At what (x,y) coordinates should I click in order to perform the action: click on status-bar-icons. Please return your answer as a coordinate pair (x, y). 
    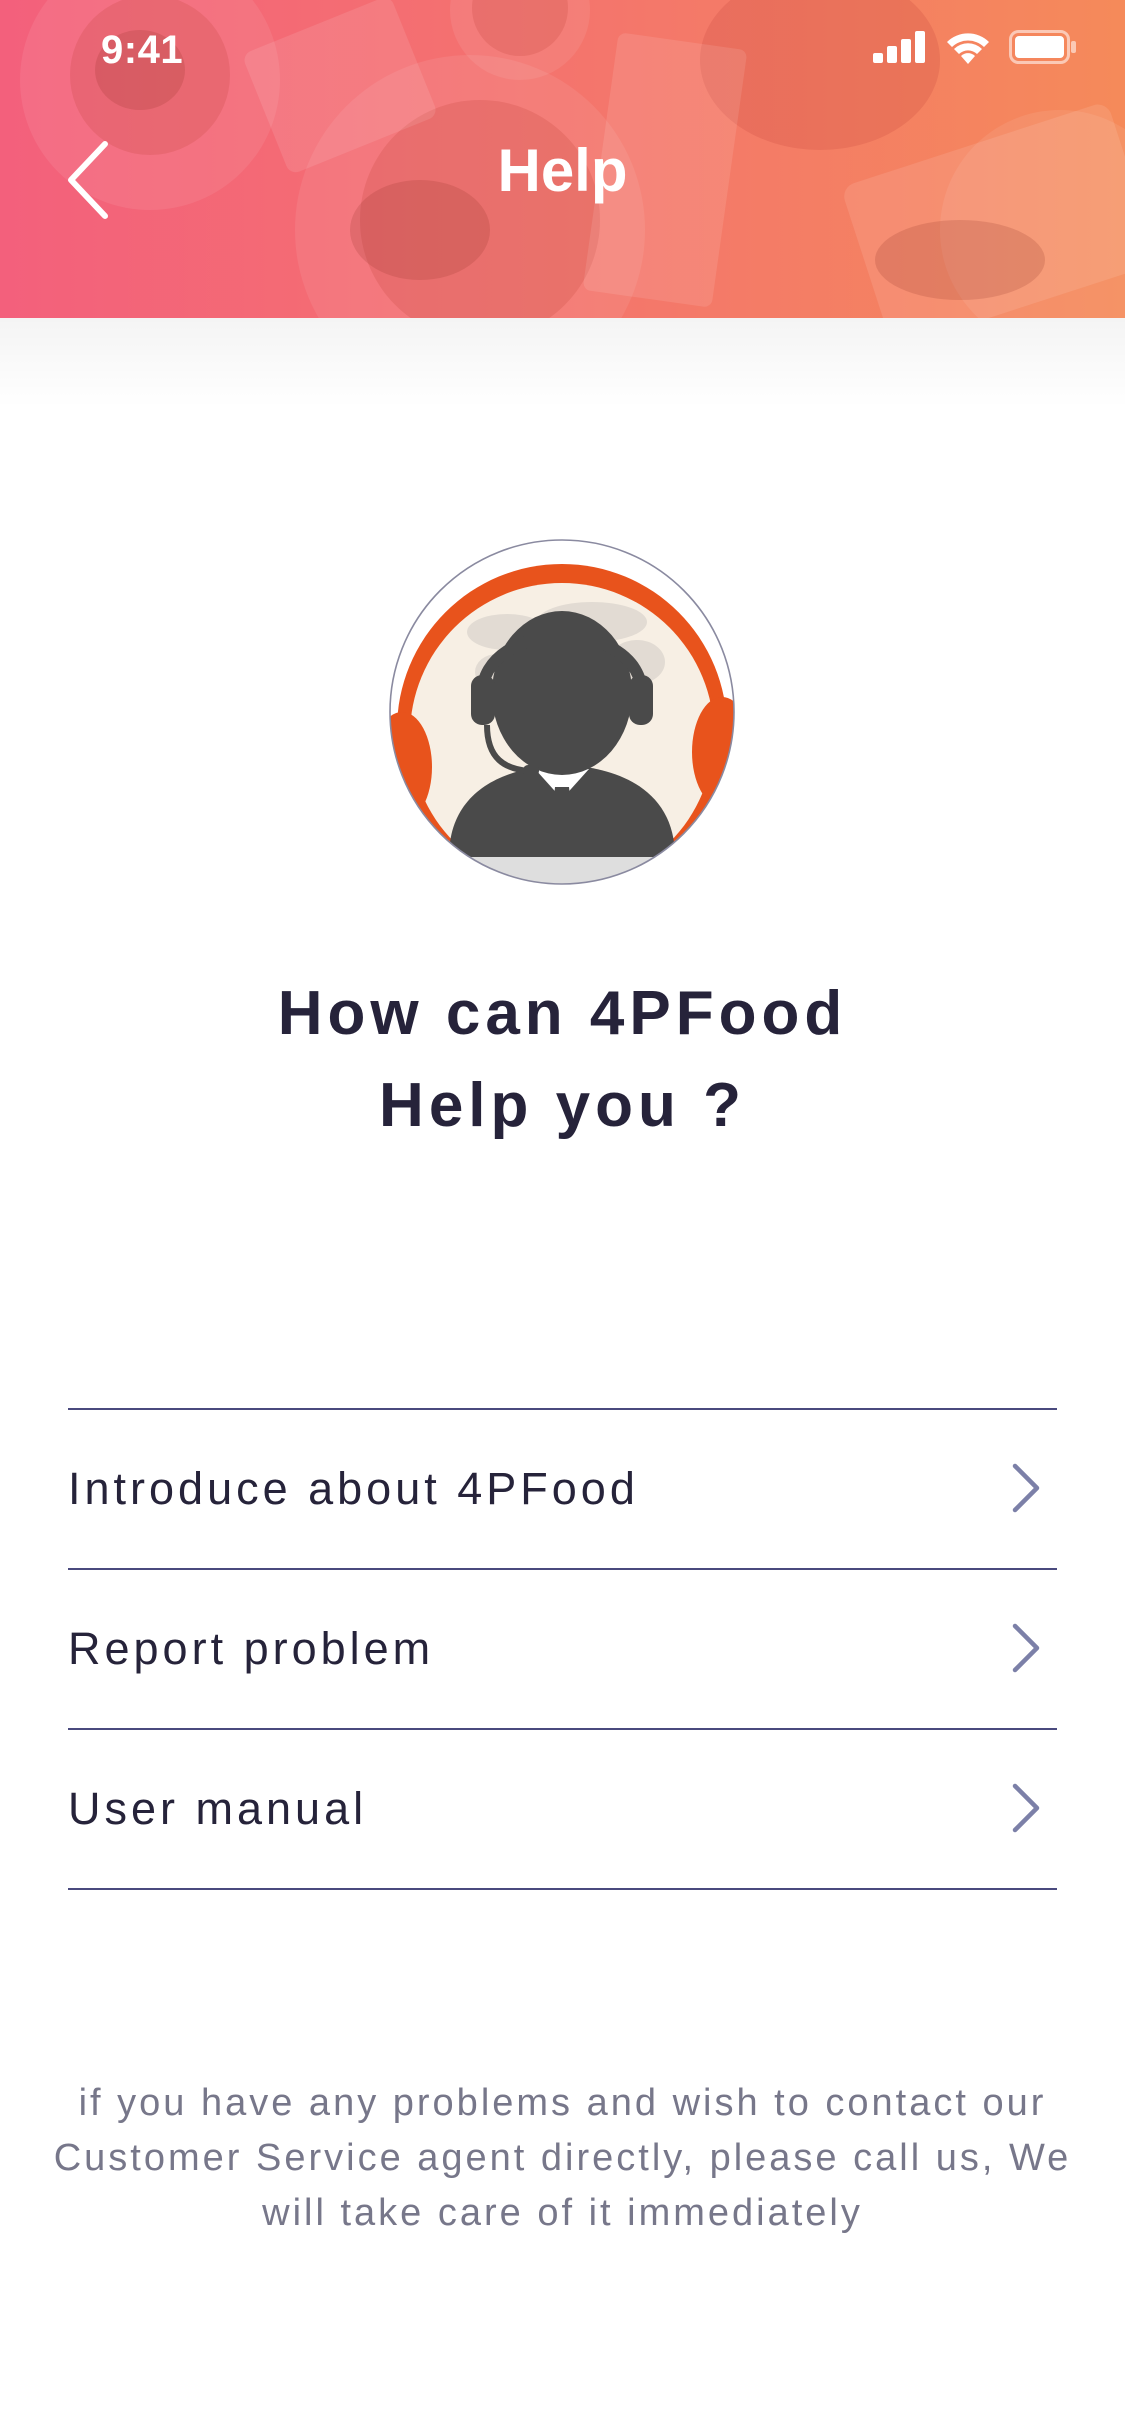
    Looking at the image, I should click on (975, 47).